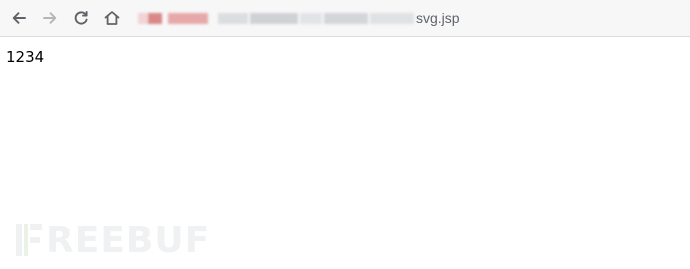 This screenshot has width=690, height=269. I want to click on browser-toolbar: svg.jsp, so click(345, 18).